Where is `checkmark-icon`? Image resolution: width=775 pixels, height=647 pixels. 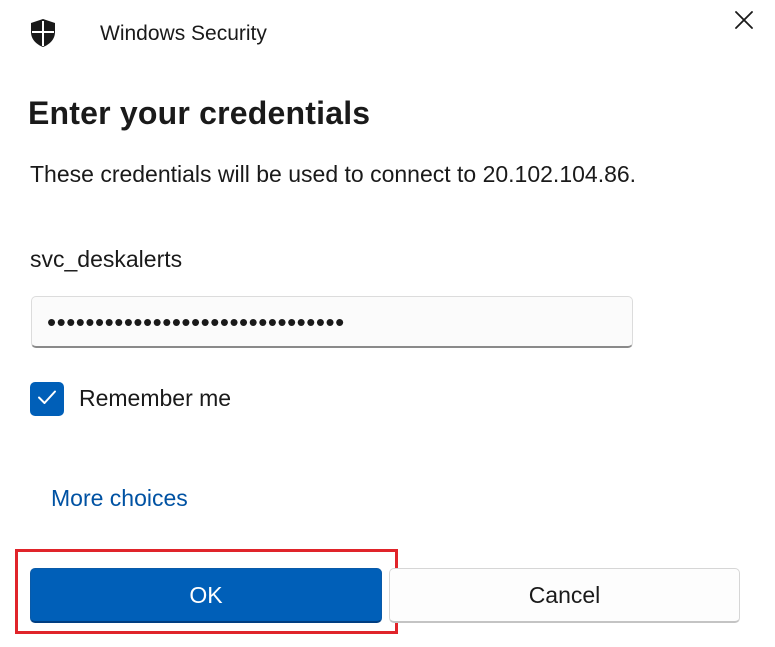
checkmark-icon is located at coordinates (47, 399).